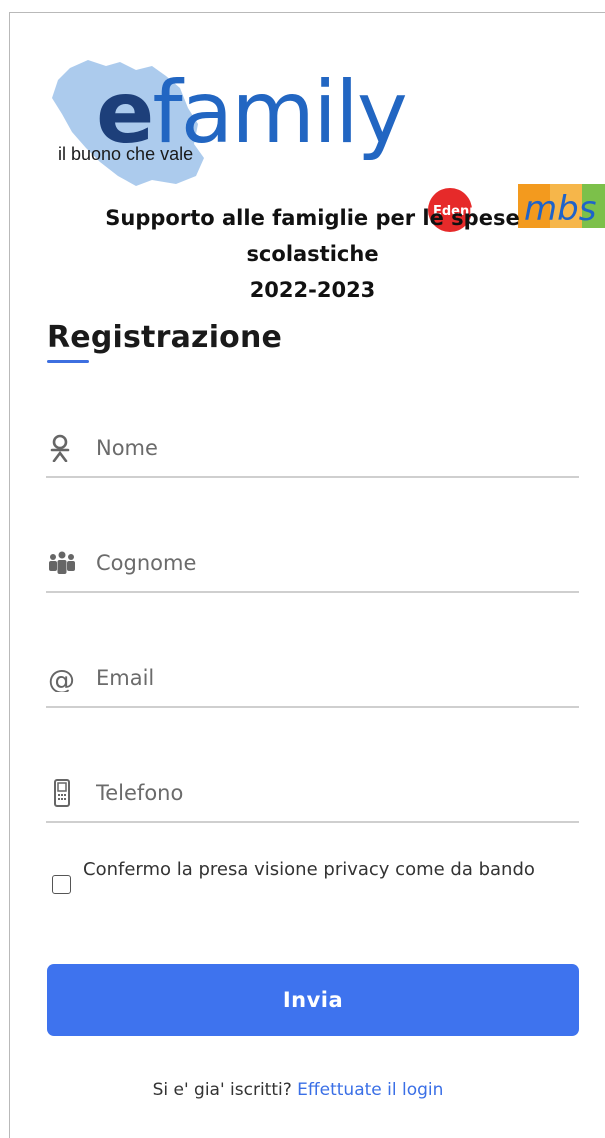 The image size is (605, 1138). I want to click on phone-icon, so click(62, 793).